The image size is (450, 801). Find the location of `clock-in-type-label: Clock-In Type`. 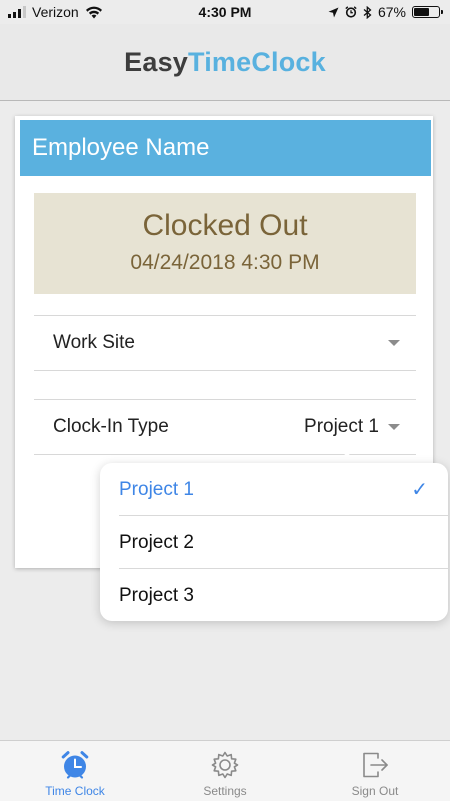

clock-in-type-label: Clock-In Type is located at coordinates (111, 426).